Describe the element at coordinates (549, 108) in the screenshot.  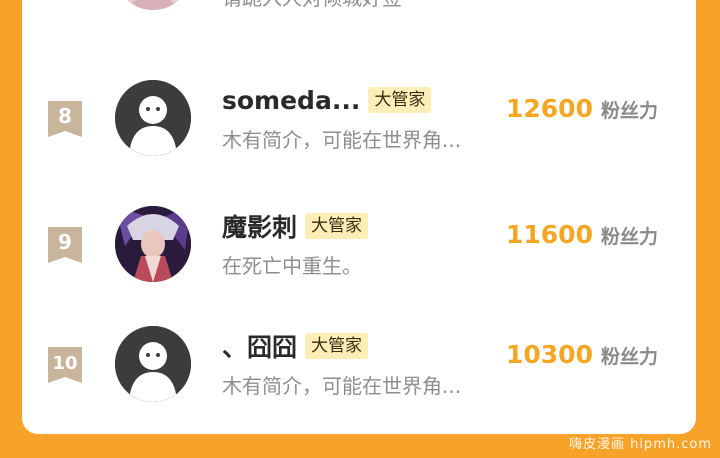
I see `score-value: 12600` at that location.